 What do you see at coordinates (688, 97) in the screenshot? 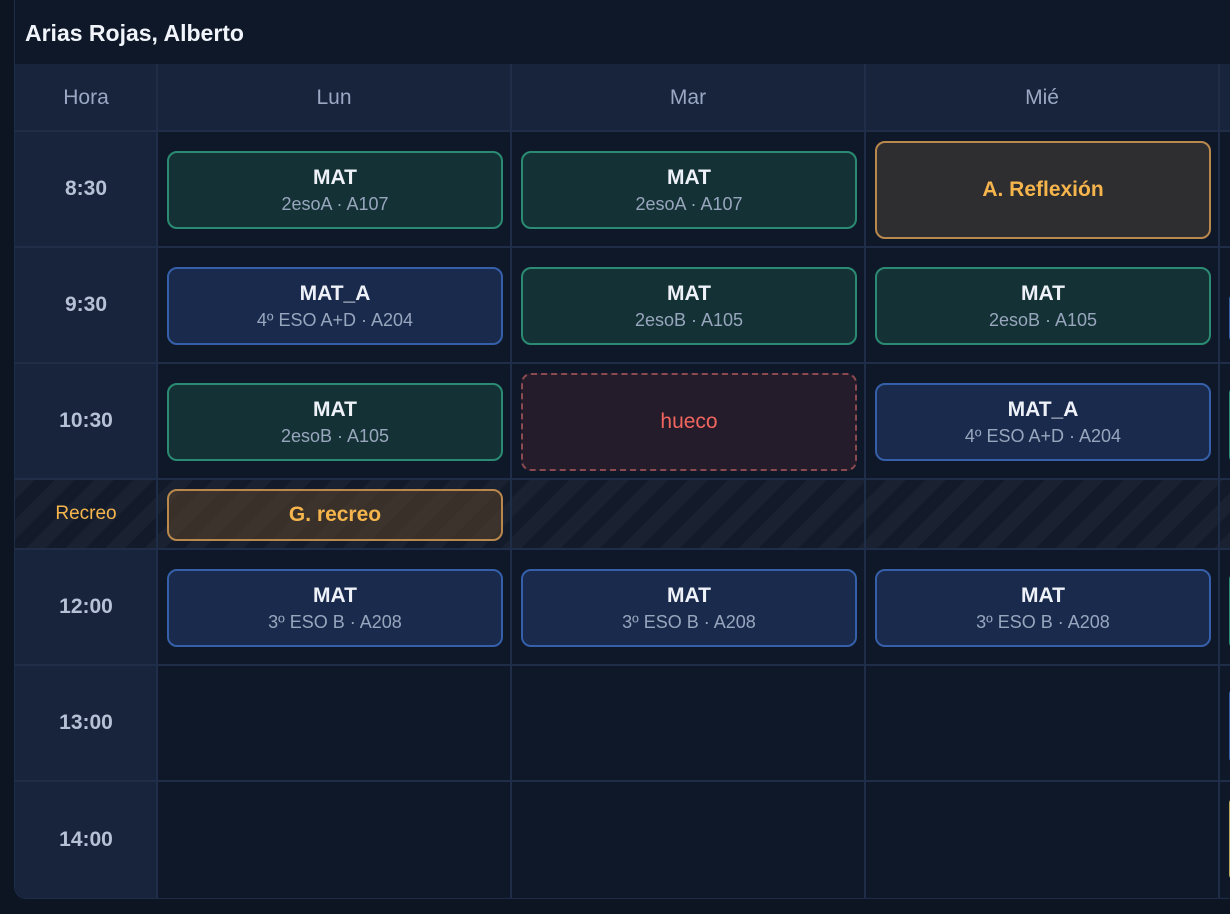
I see `header-day-mar: Mar` at bounding box center [688, 97].